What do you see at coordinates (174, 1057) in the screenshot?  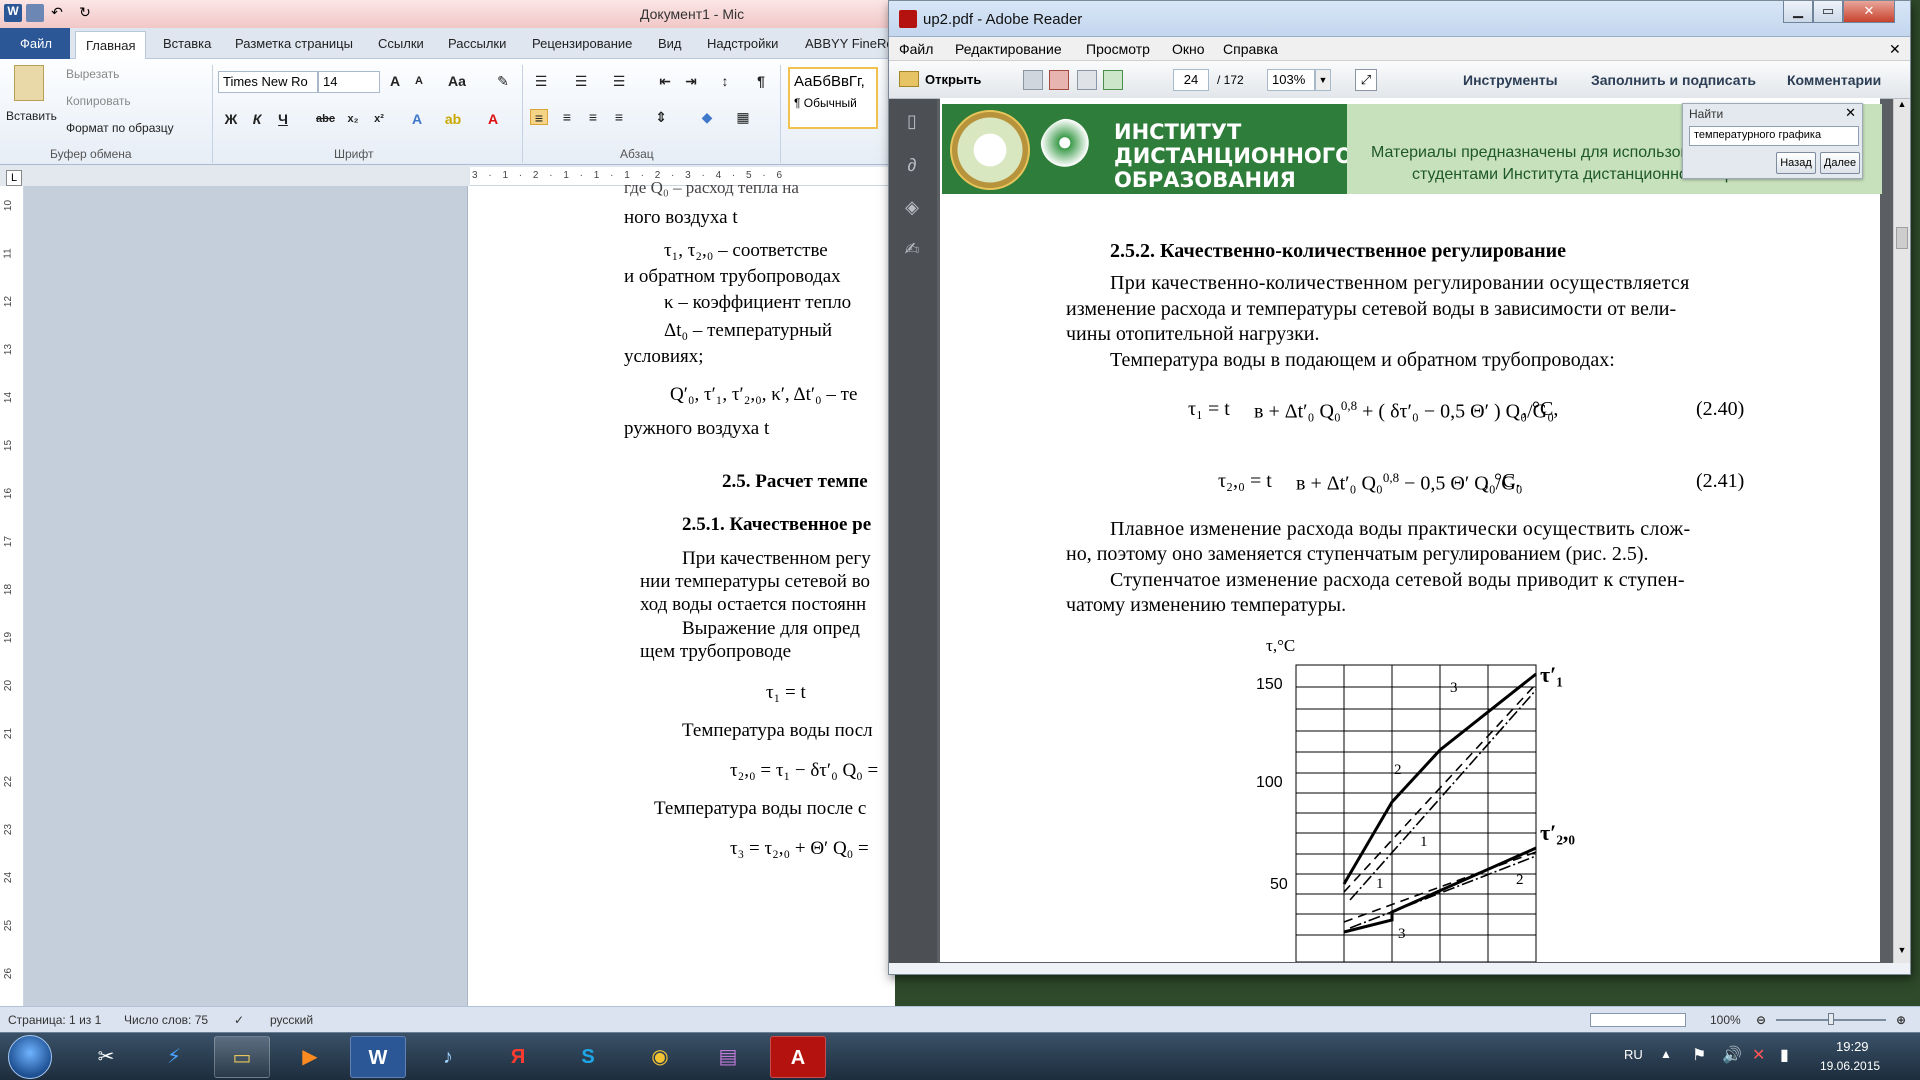 I see `taskbar-app-icon: ⚡` at bounding box center [174, 1057].